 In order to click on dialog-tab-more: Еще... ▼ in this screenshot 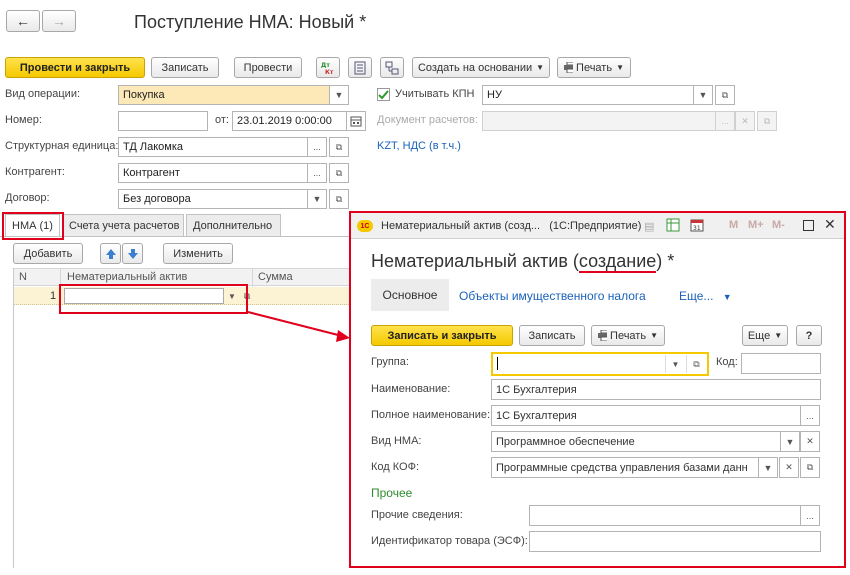, I will do `click(705, 296)`.